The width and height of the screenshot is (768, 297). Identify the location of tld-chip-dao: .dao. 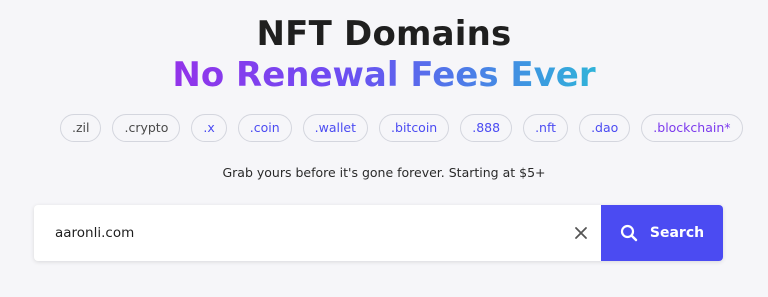
(605, 128).